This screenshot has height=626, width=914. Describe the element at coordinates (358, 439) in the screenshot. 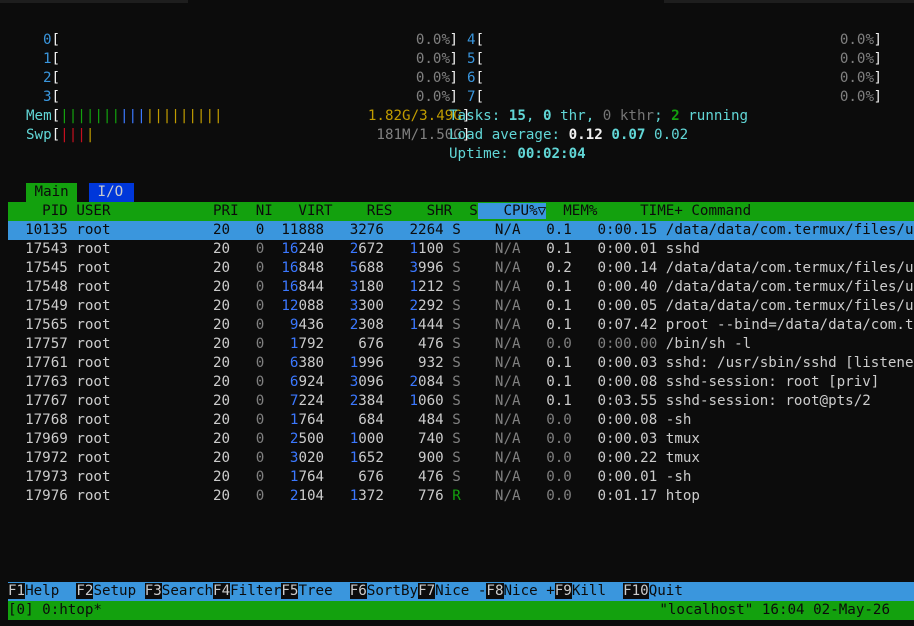

I see `res-cell: 1000` at that location.